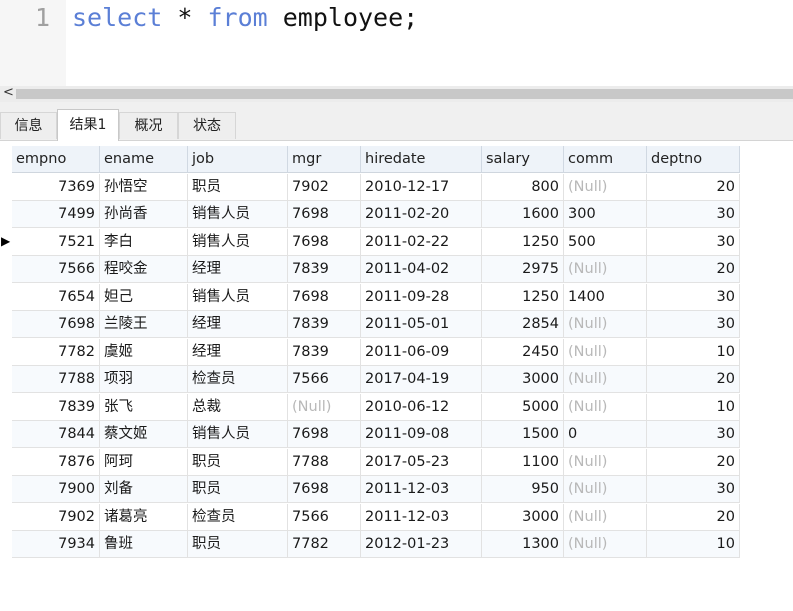 This screenshot has width=793, height=611. Describe the element at coordinates (144, 544) in the screenshot. I see `cell-ename: 鲁班` at that location.